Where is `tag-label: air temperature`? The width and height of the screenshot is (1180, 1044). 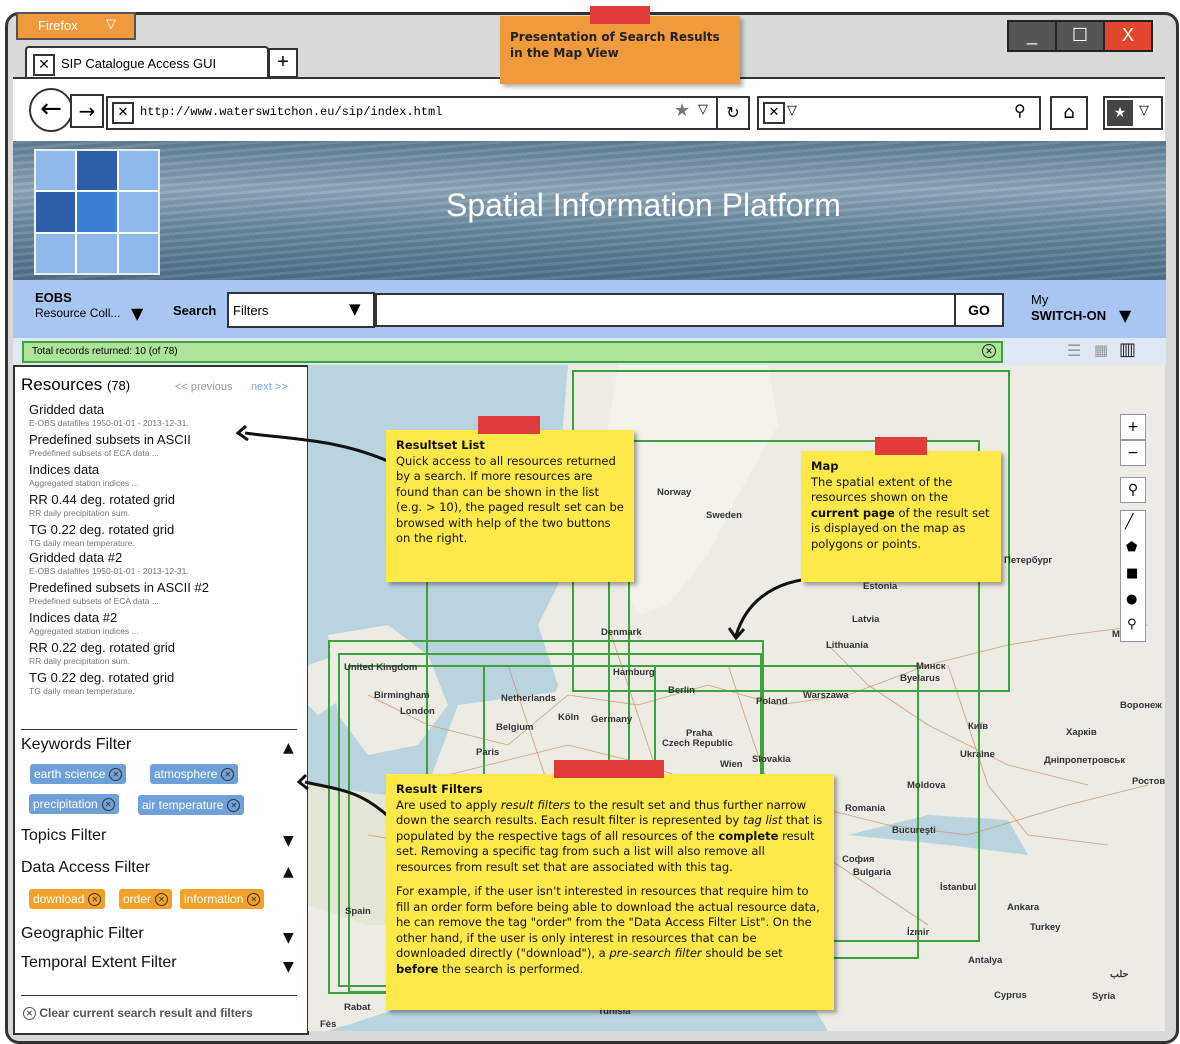
tag-label: air temperature is located at coordinates (183, 805).